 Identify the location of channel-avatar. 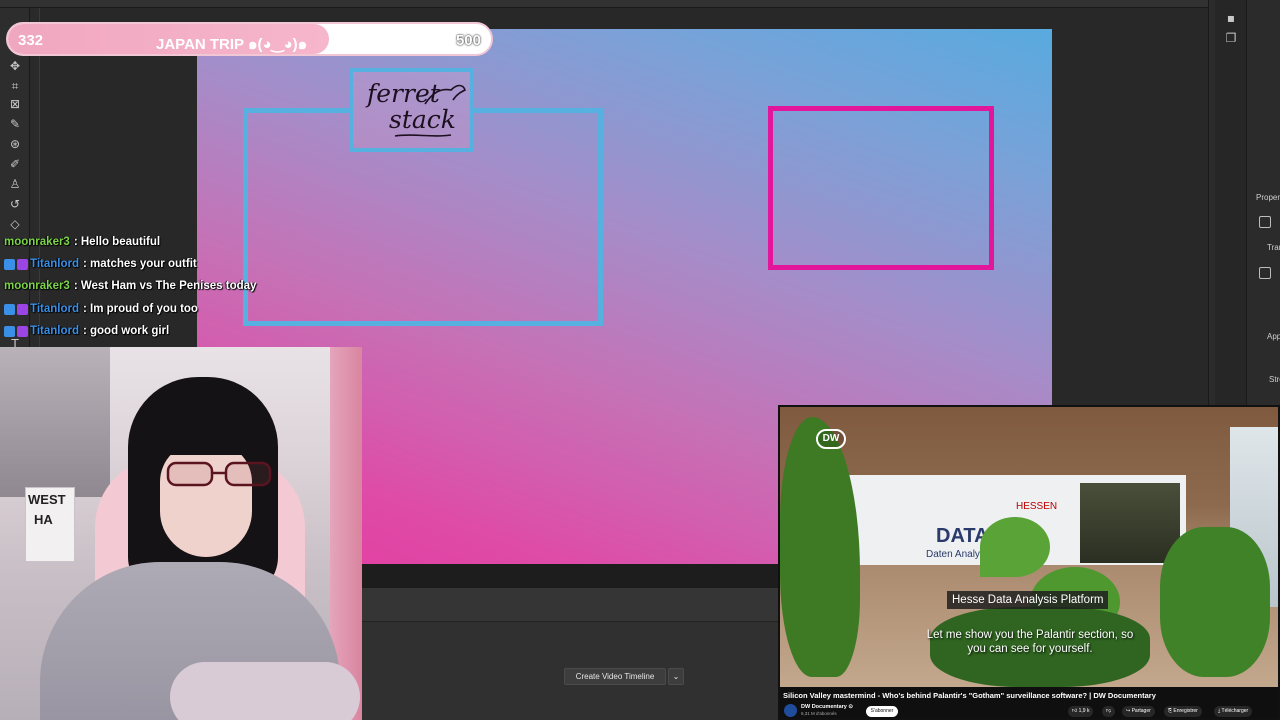
(790, 710).